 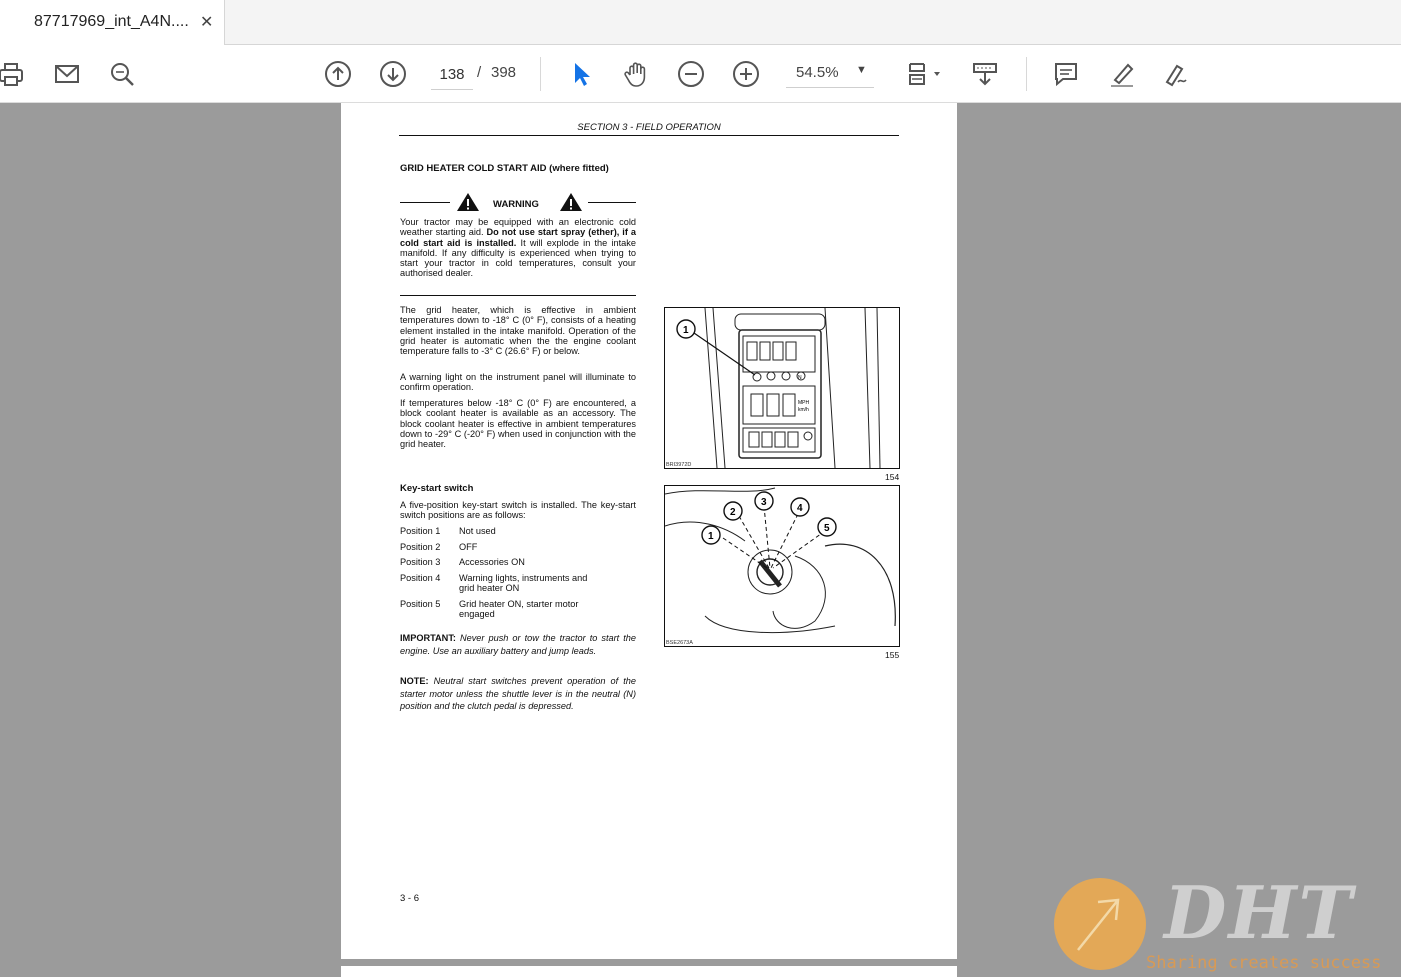 I want to click on zoom-search-icon, so click(x=122, y=74).